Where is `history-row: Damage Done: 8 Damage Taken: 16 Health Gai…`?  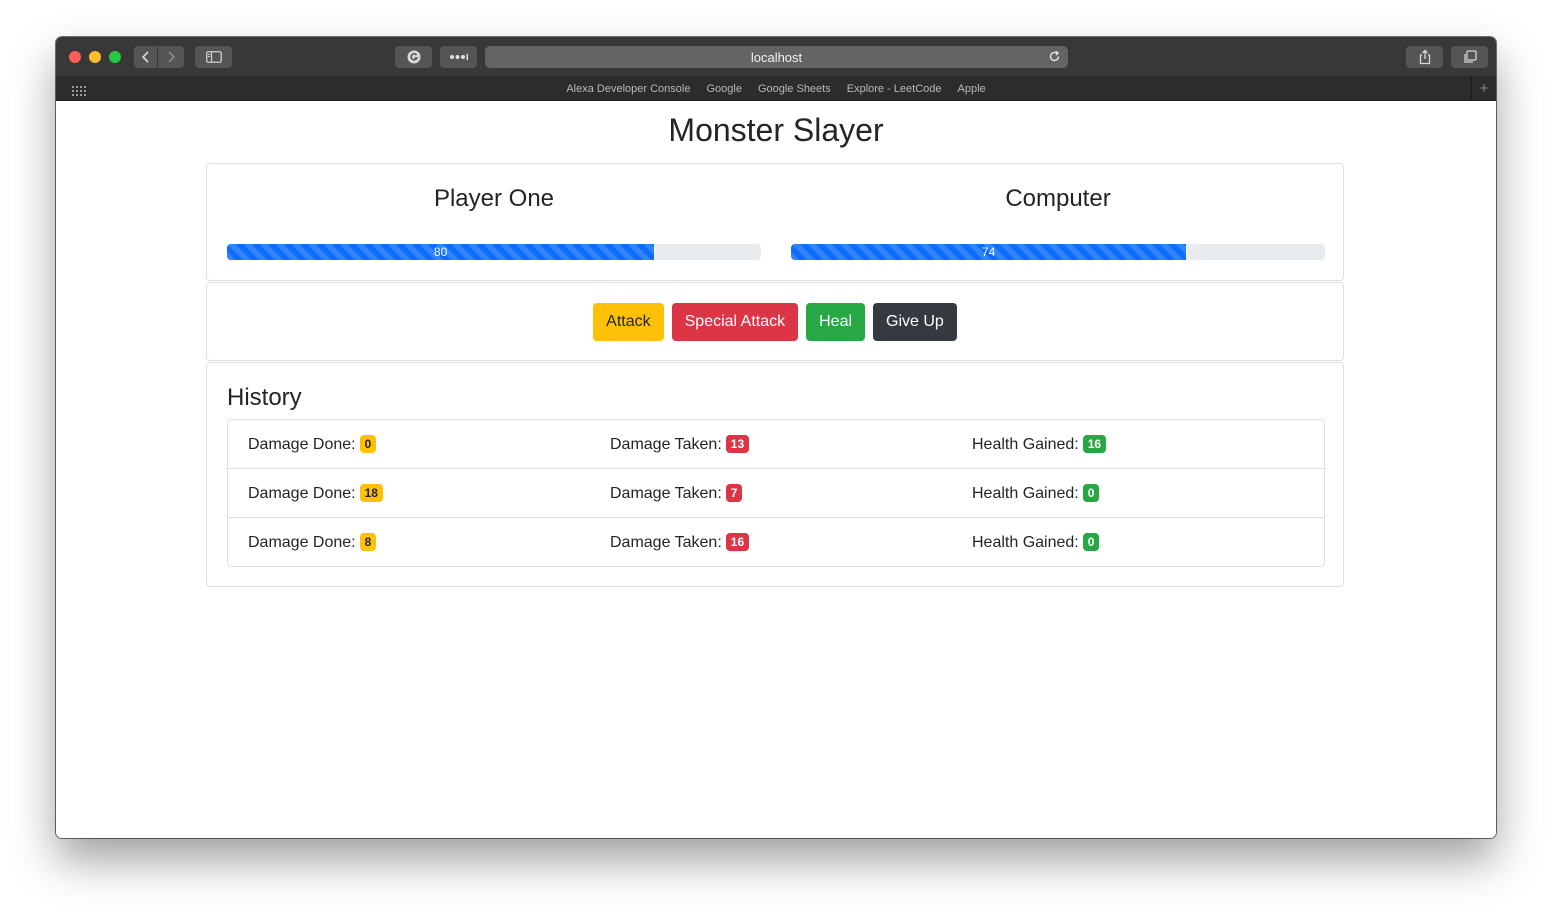 history-row: Damage Done: 8 Damage Taken: 16 Health Gai… is located at coordinates (776, 541).